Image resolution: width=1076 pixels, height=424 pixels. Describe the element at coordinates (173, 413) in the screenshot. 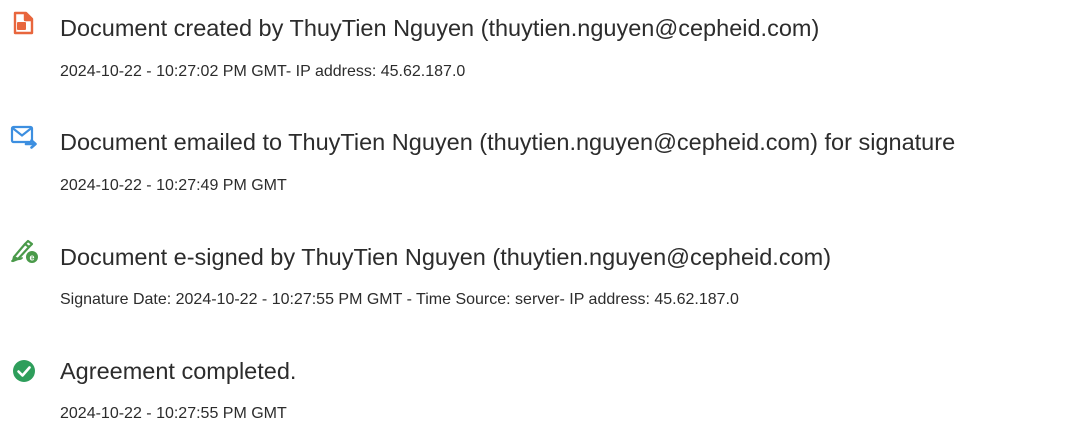

I see `event-detail: 2024-10-22 - 10:27:55 PM GMT` at that location.